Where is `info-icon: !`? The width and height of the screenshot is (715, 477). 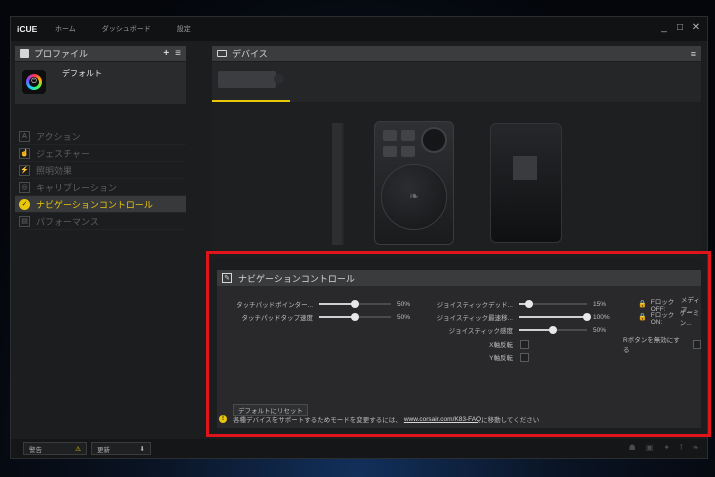 info-icon: ! is located at coordinates (223, 419).